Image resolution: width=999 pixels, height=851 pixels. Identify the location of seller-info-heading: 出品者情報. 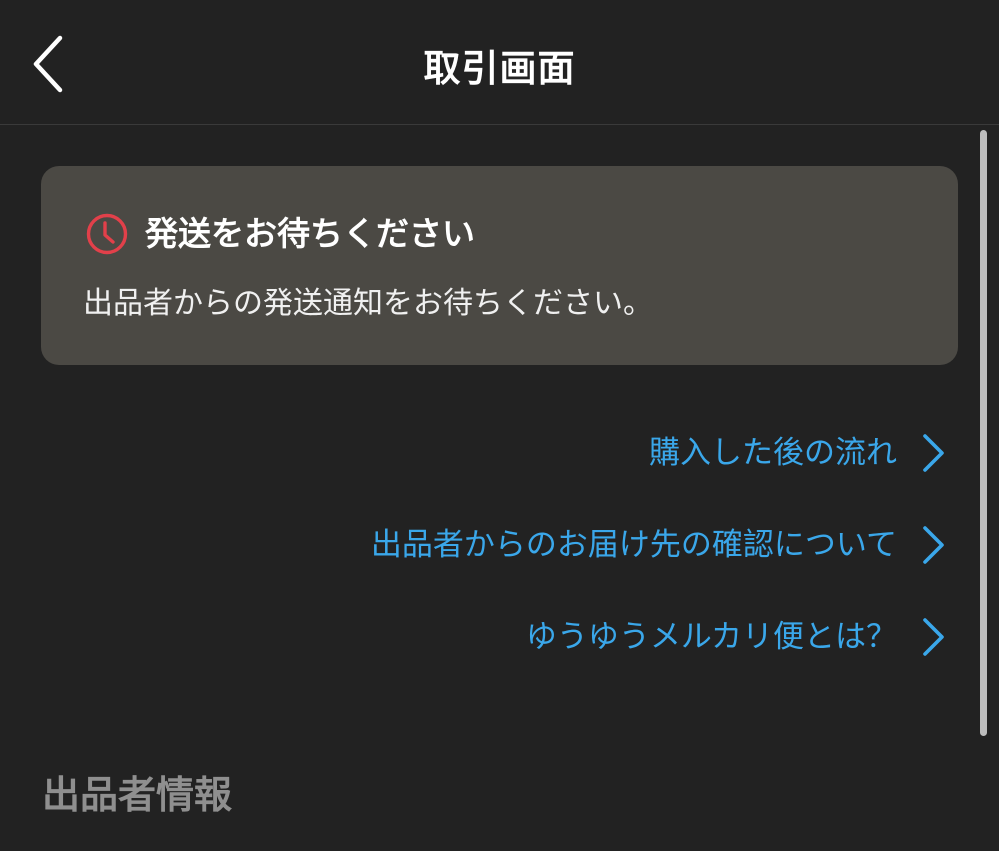
(137, 795).